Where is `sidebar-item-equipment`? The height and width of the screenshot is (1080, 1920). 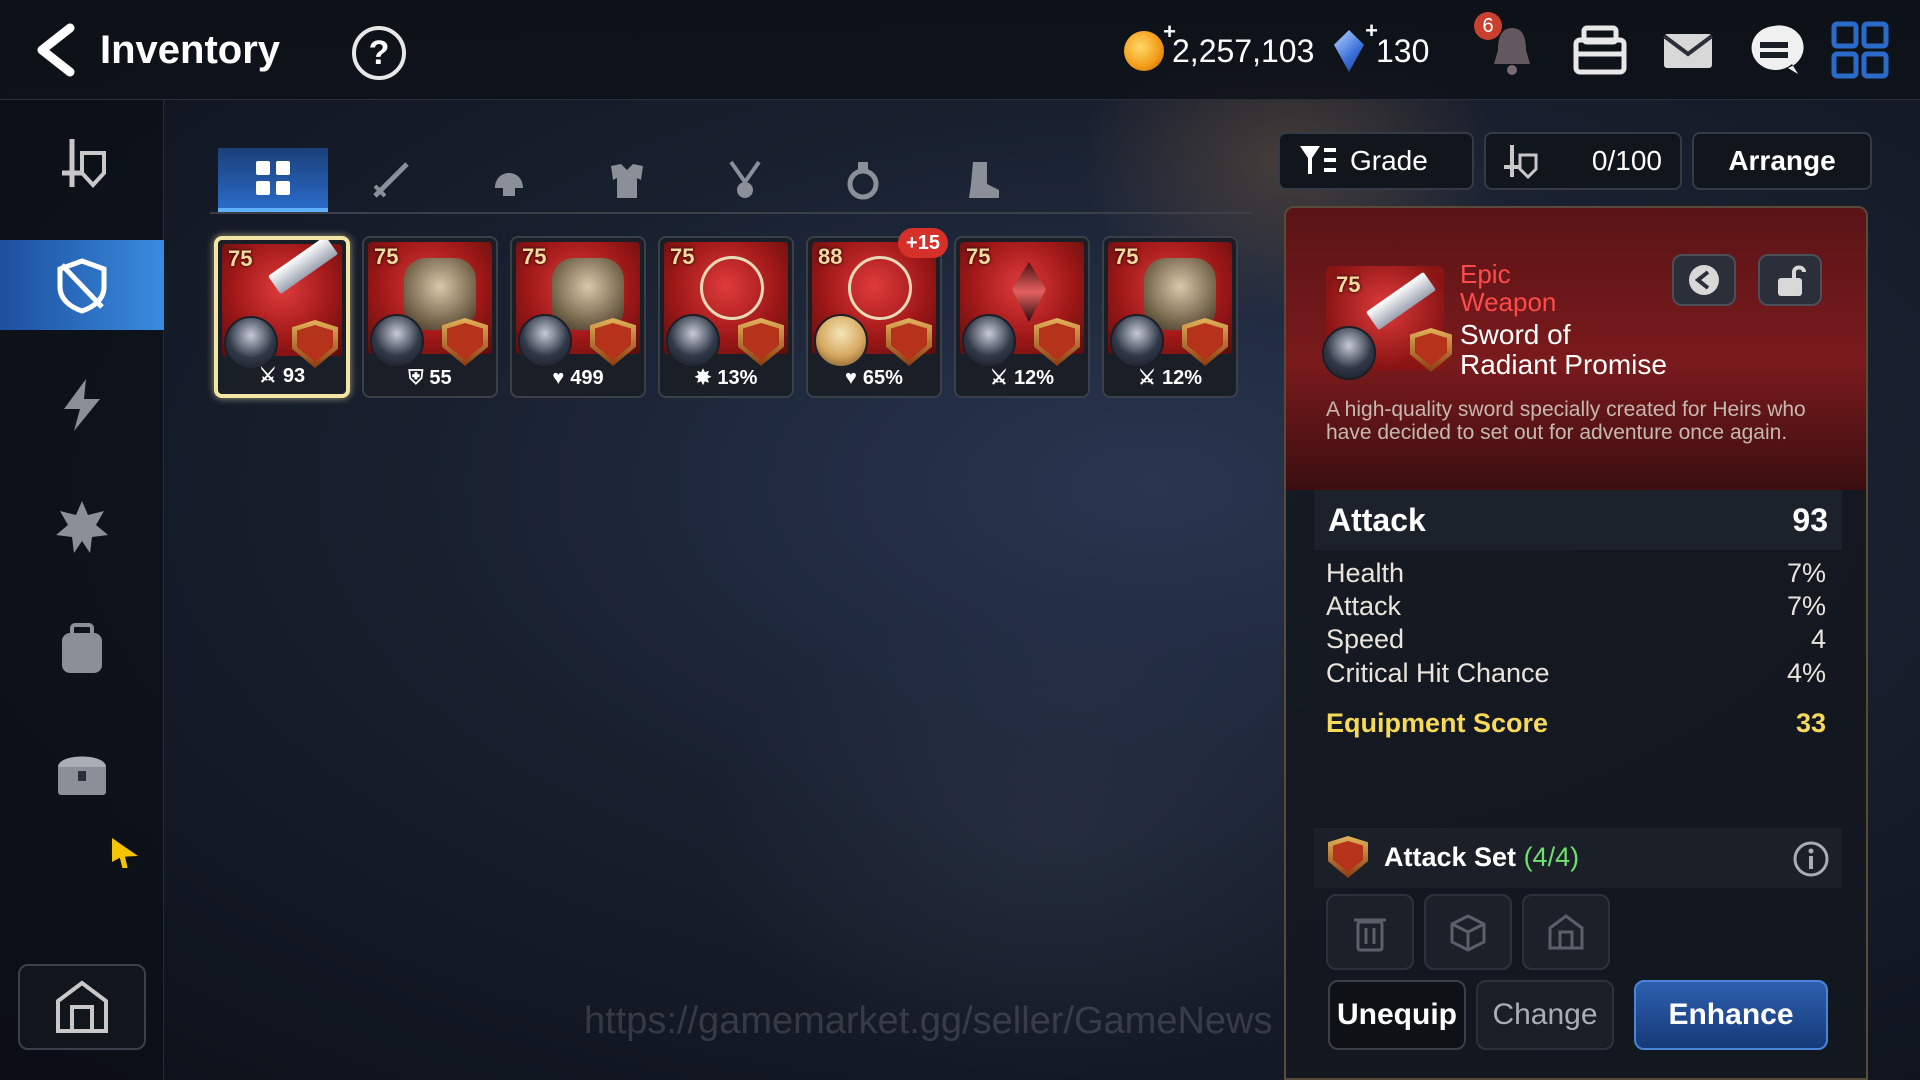 sidebar-item-equipment is located at coordinates (82, 285).